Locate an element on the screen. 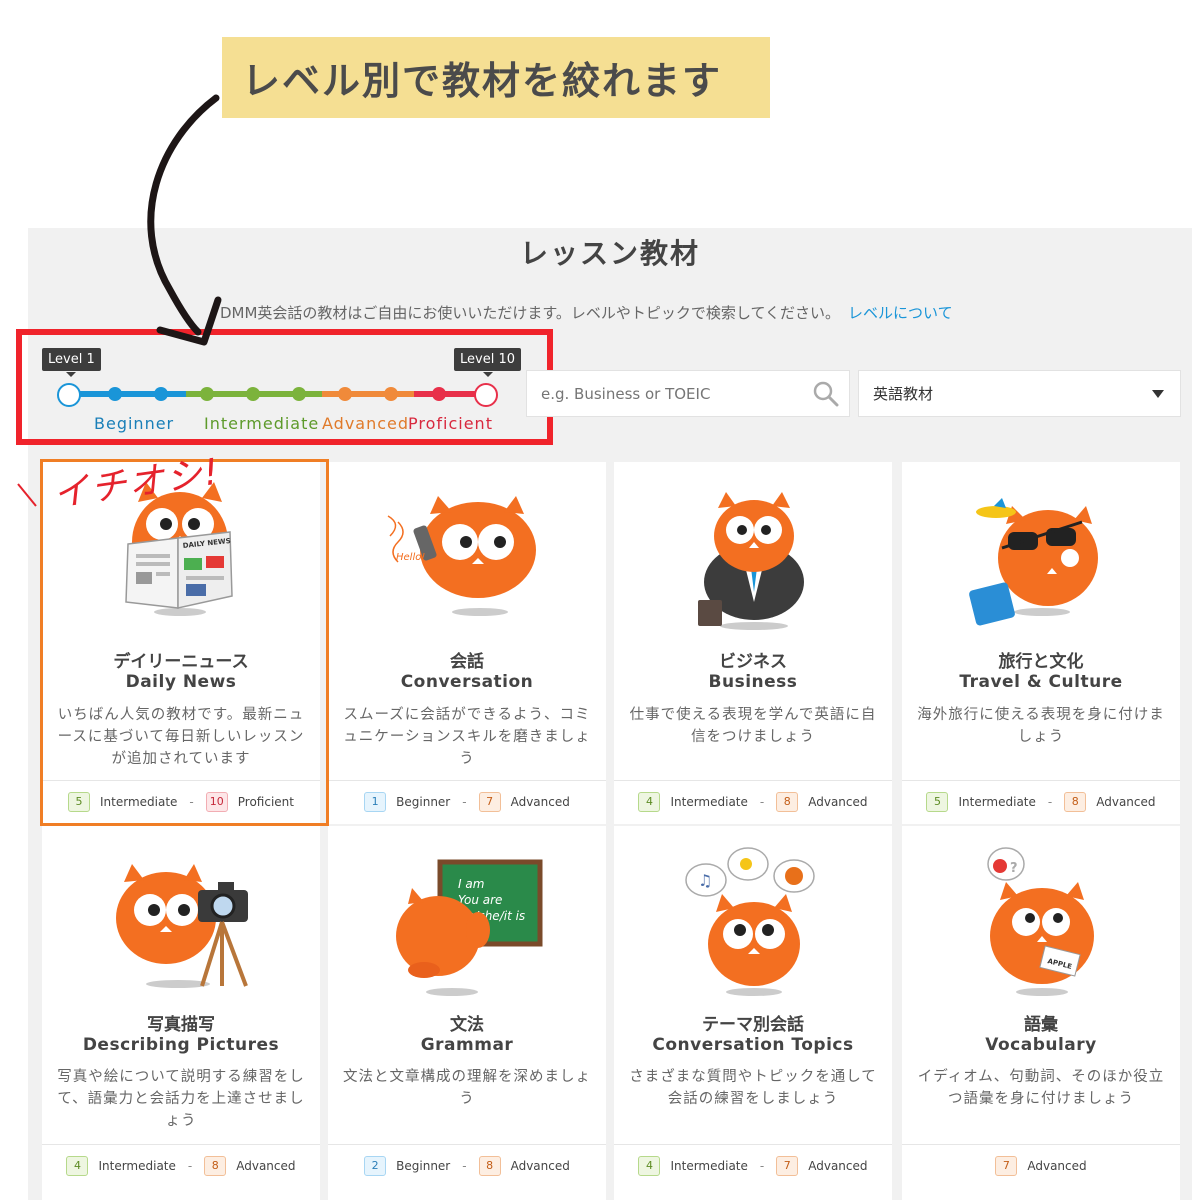 This screenshot has width=1200, height=1200. card-description: イディオム、句動詞、そのほか役立つ語彙を身に付けましょう is located at coordinates (1041, 1088).